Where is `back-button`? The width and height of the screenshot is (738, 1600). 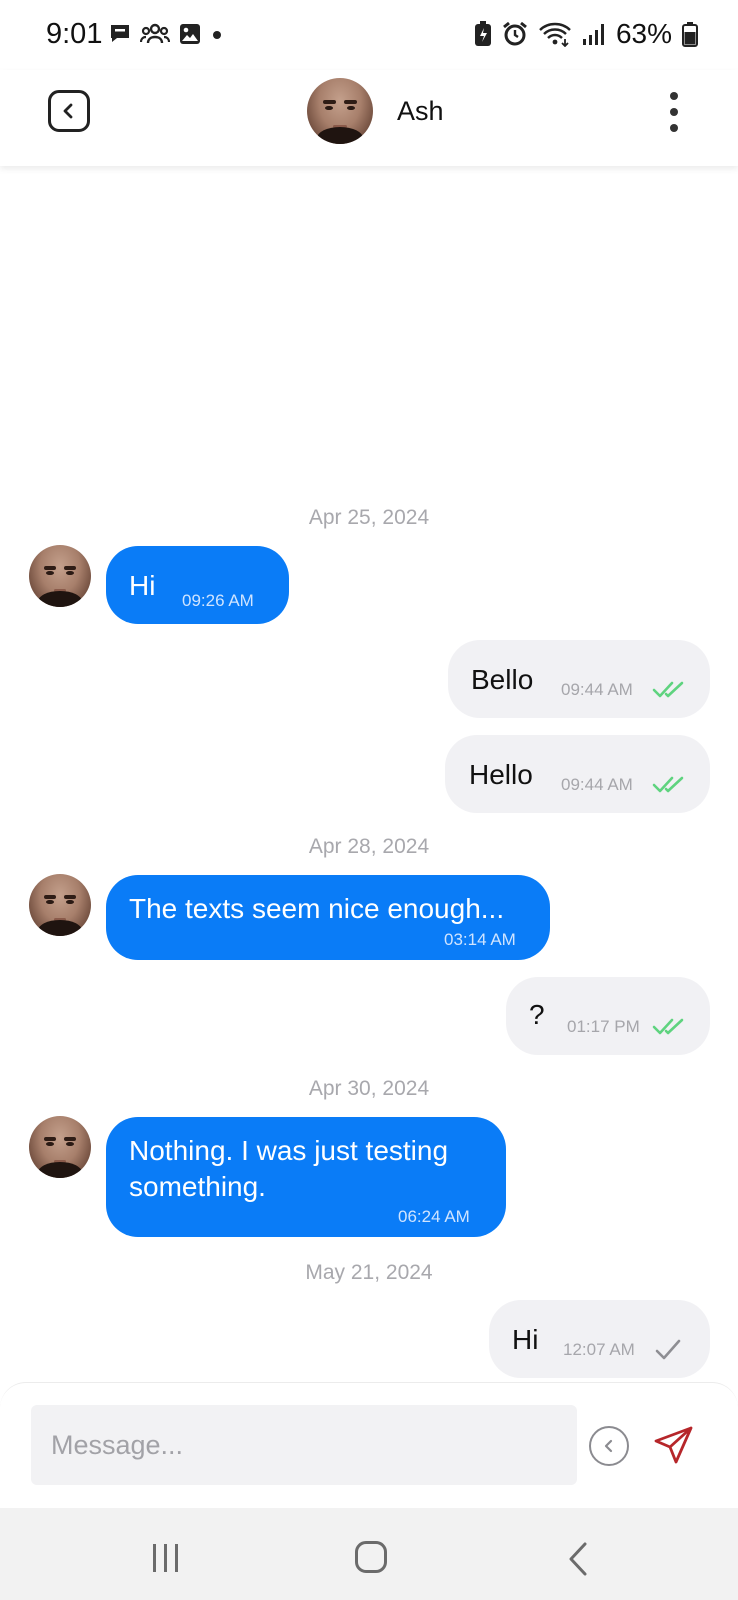
back-button is located at coordinates (69, 111).